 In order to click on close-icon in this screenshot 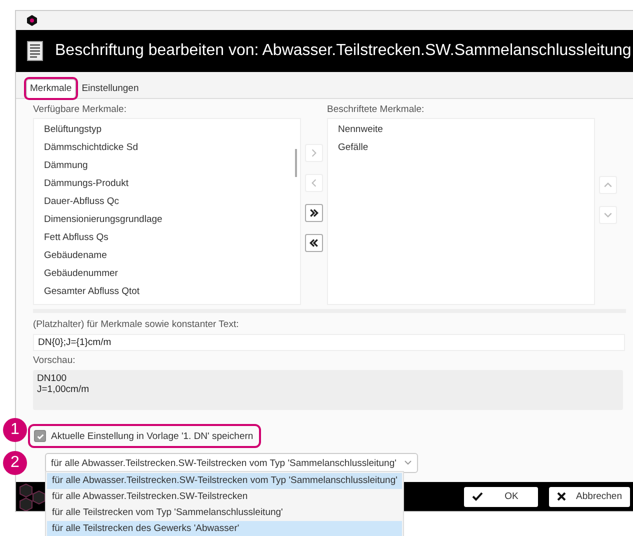, I will do `click(561, 496)`.